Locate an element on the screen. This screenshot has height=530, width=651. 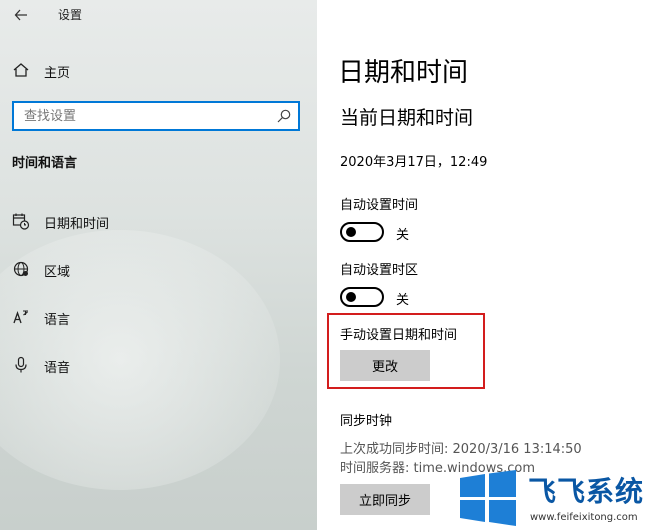
back-arrow-icon is located at coordinates (20, 15).